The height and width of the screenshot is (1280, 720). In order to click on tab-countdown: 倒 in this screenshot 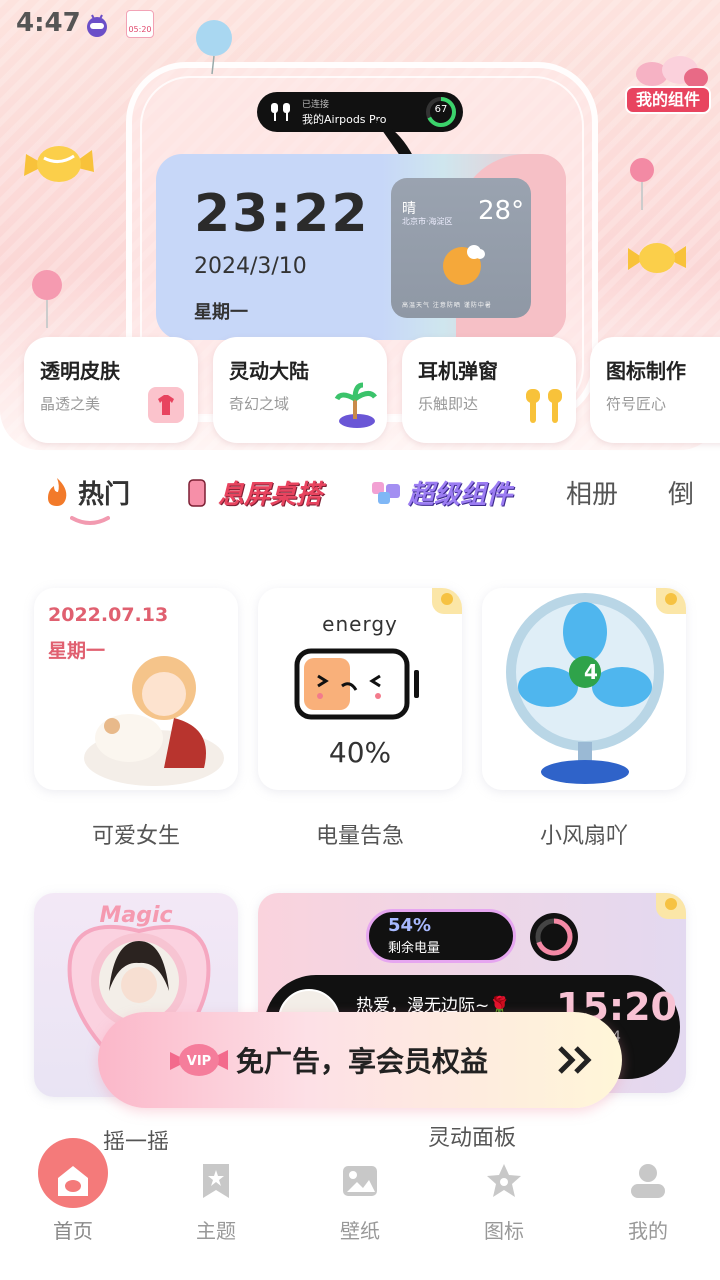, I will do `click(681, 492)`.